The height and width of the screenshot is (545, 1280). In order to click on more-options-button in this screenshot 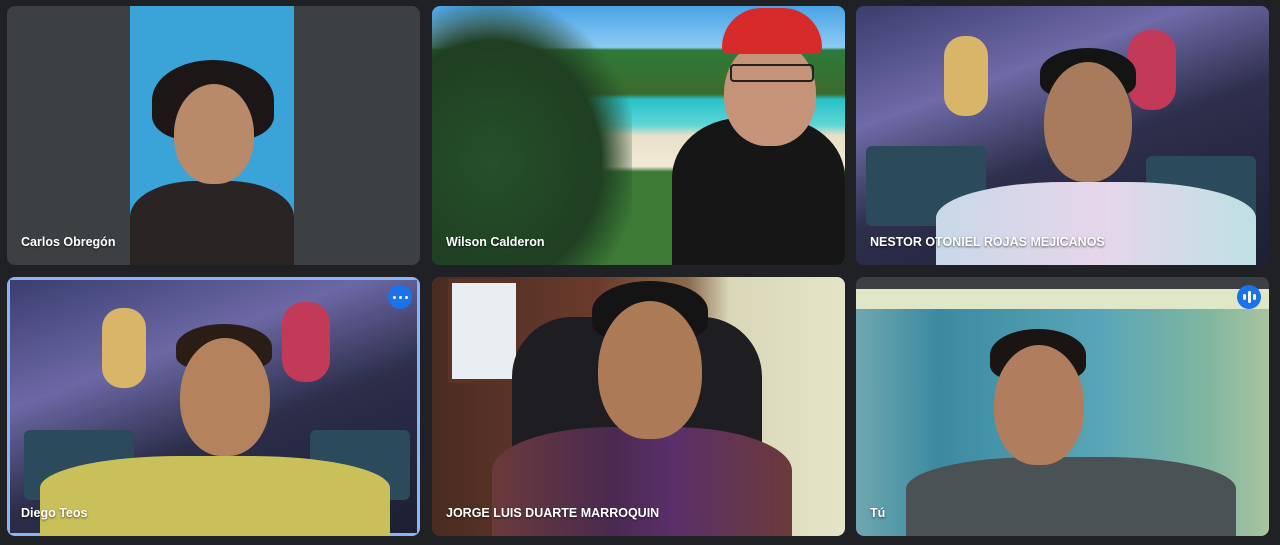, I will do `click(400, 297)`.